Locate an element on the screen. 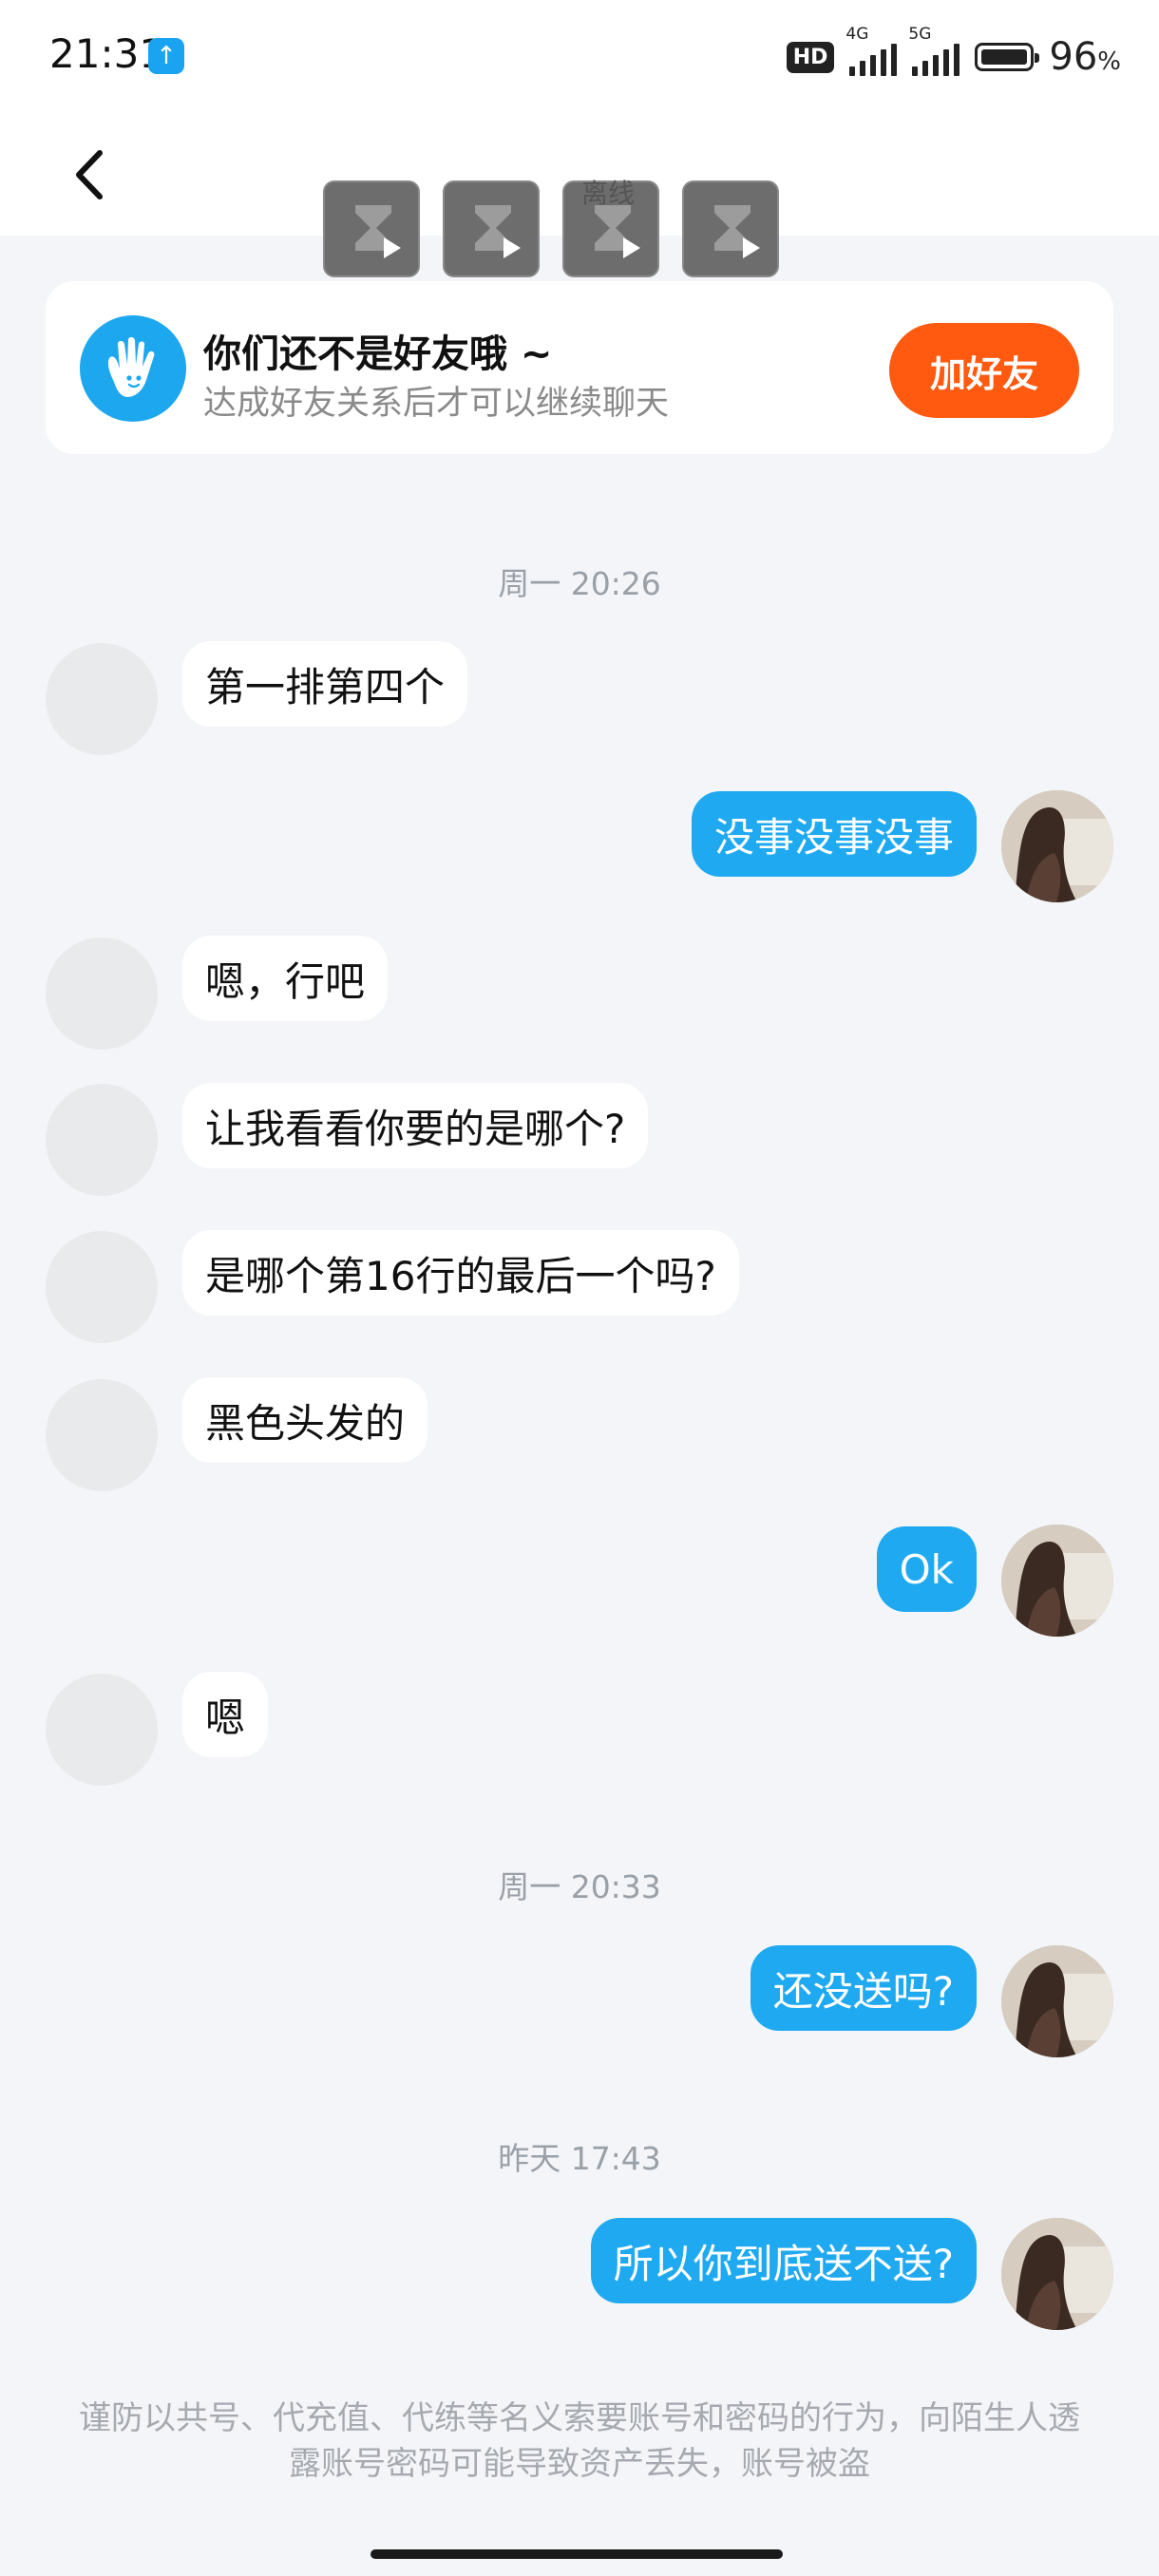 This screenshot has height=2576, width=1159. status-indicators: HD 4G 5G 96% is located at coordinates (953, 55).